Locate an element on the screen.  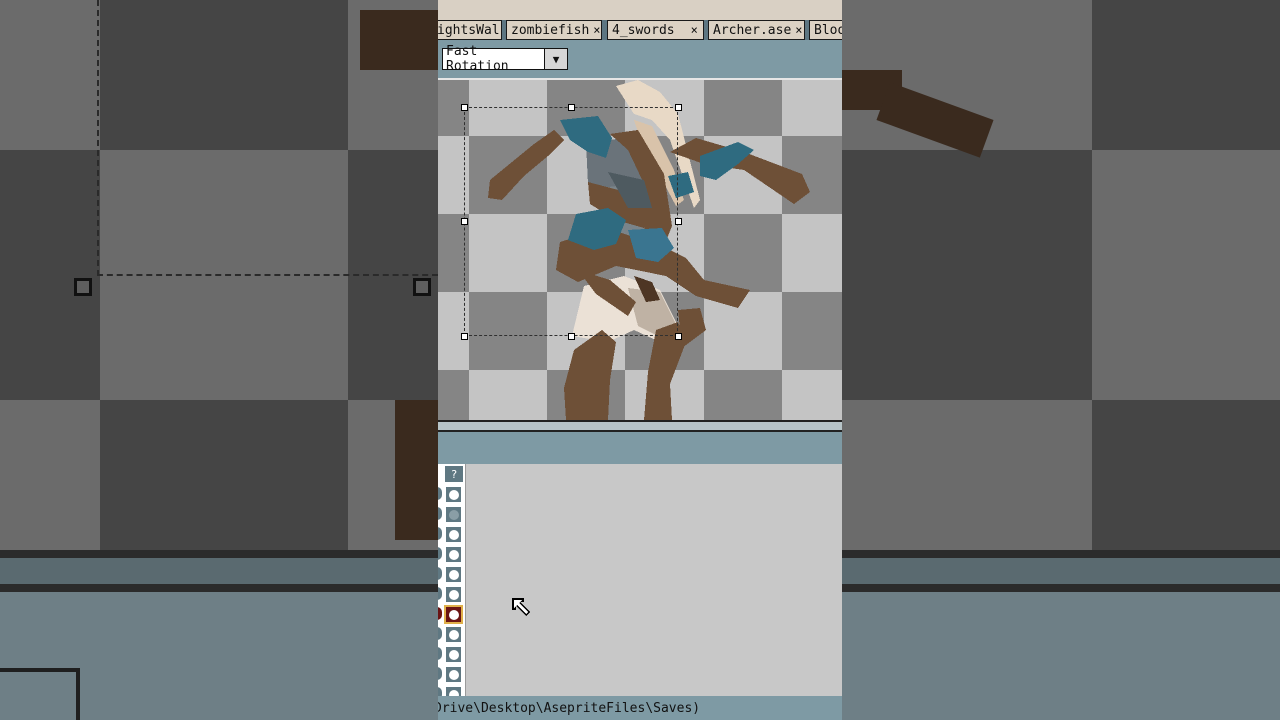
document-tab: Bloo is located at coordinates (825, 30).